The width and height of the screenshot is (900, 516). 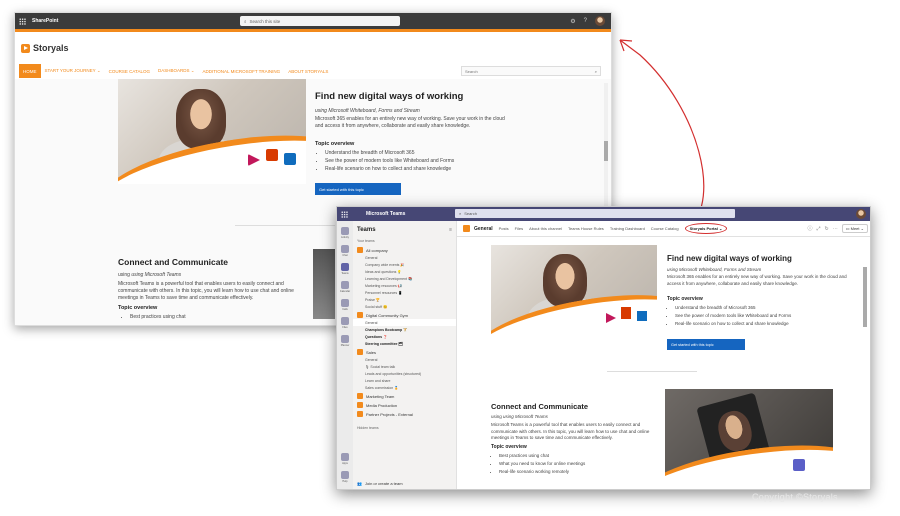 What do you see at coordinates (389, 414) in the screenshot?
I see `team-name: Partner Projects - External` at bounding box center [389, 414].